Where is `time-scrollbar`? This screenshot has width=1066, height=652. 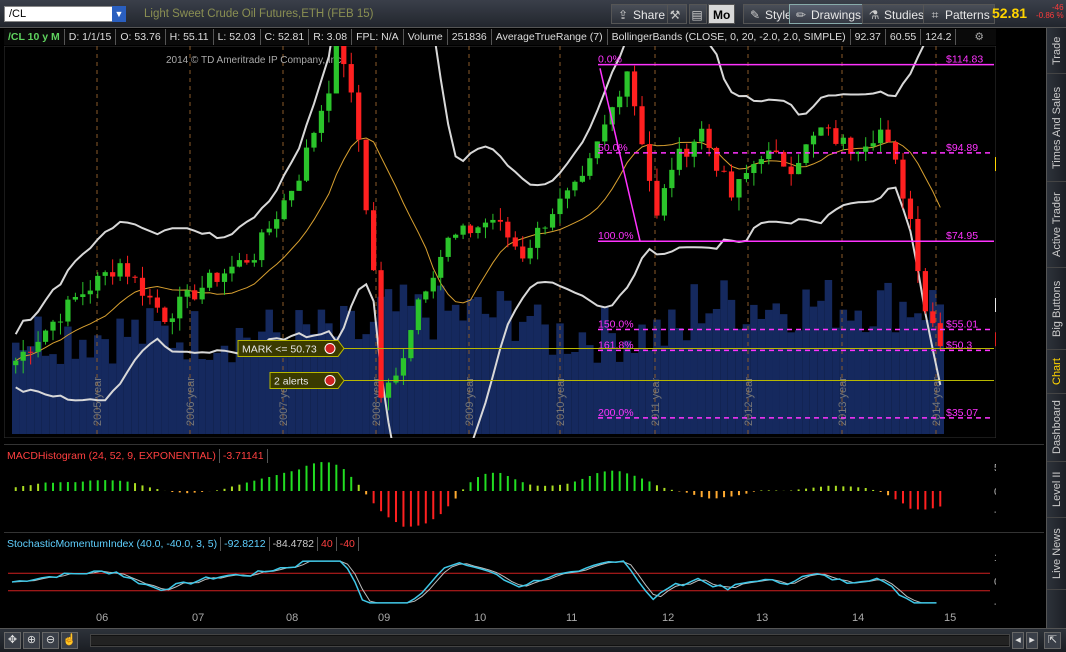 time-scrollbar is located at coordinates (550, 640).